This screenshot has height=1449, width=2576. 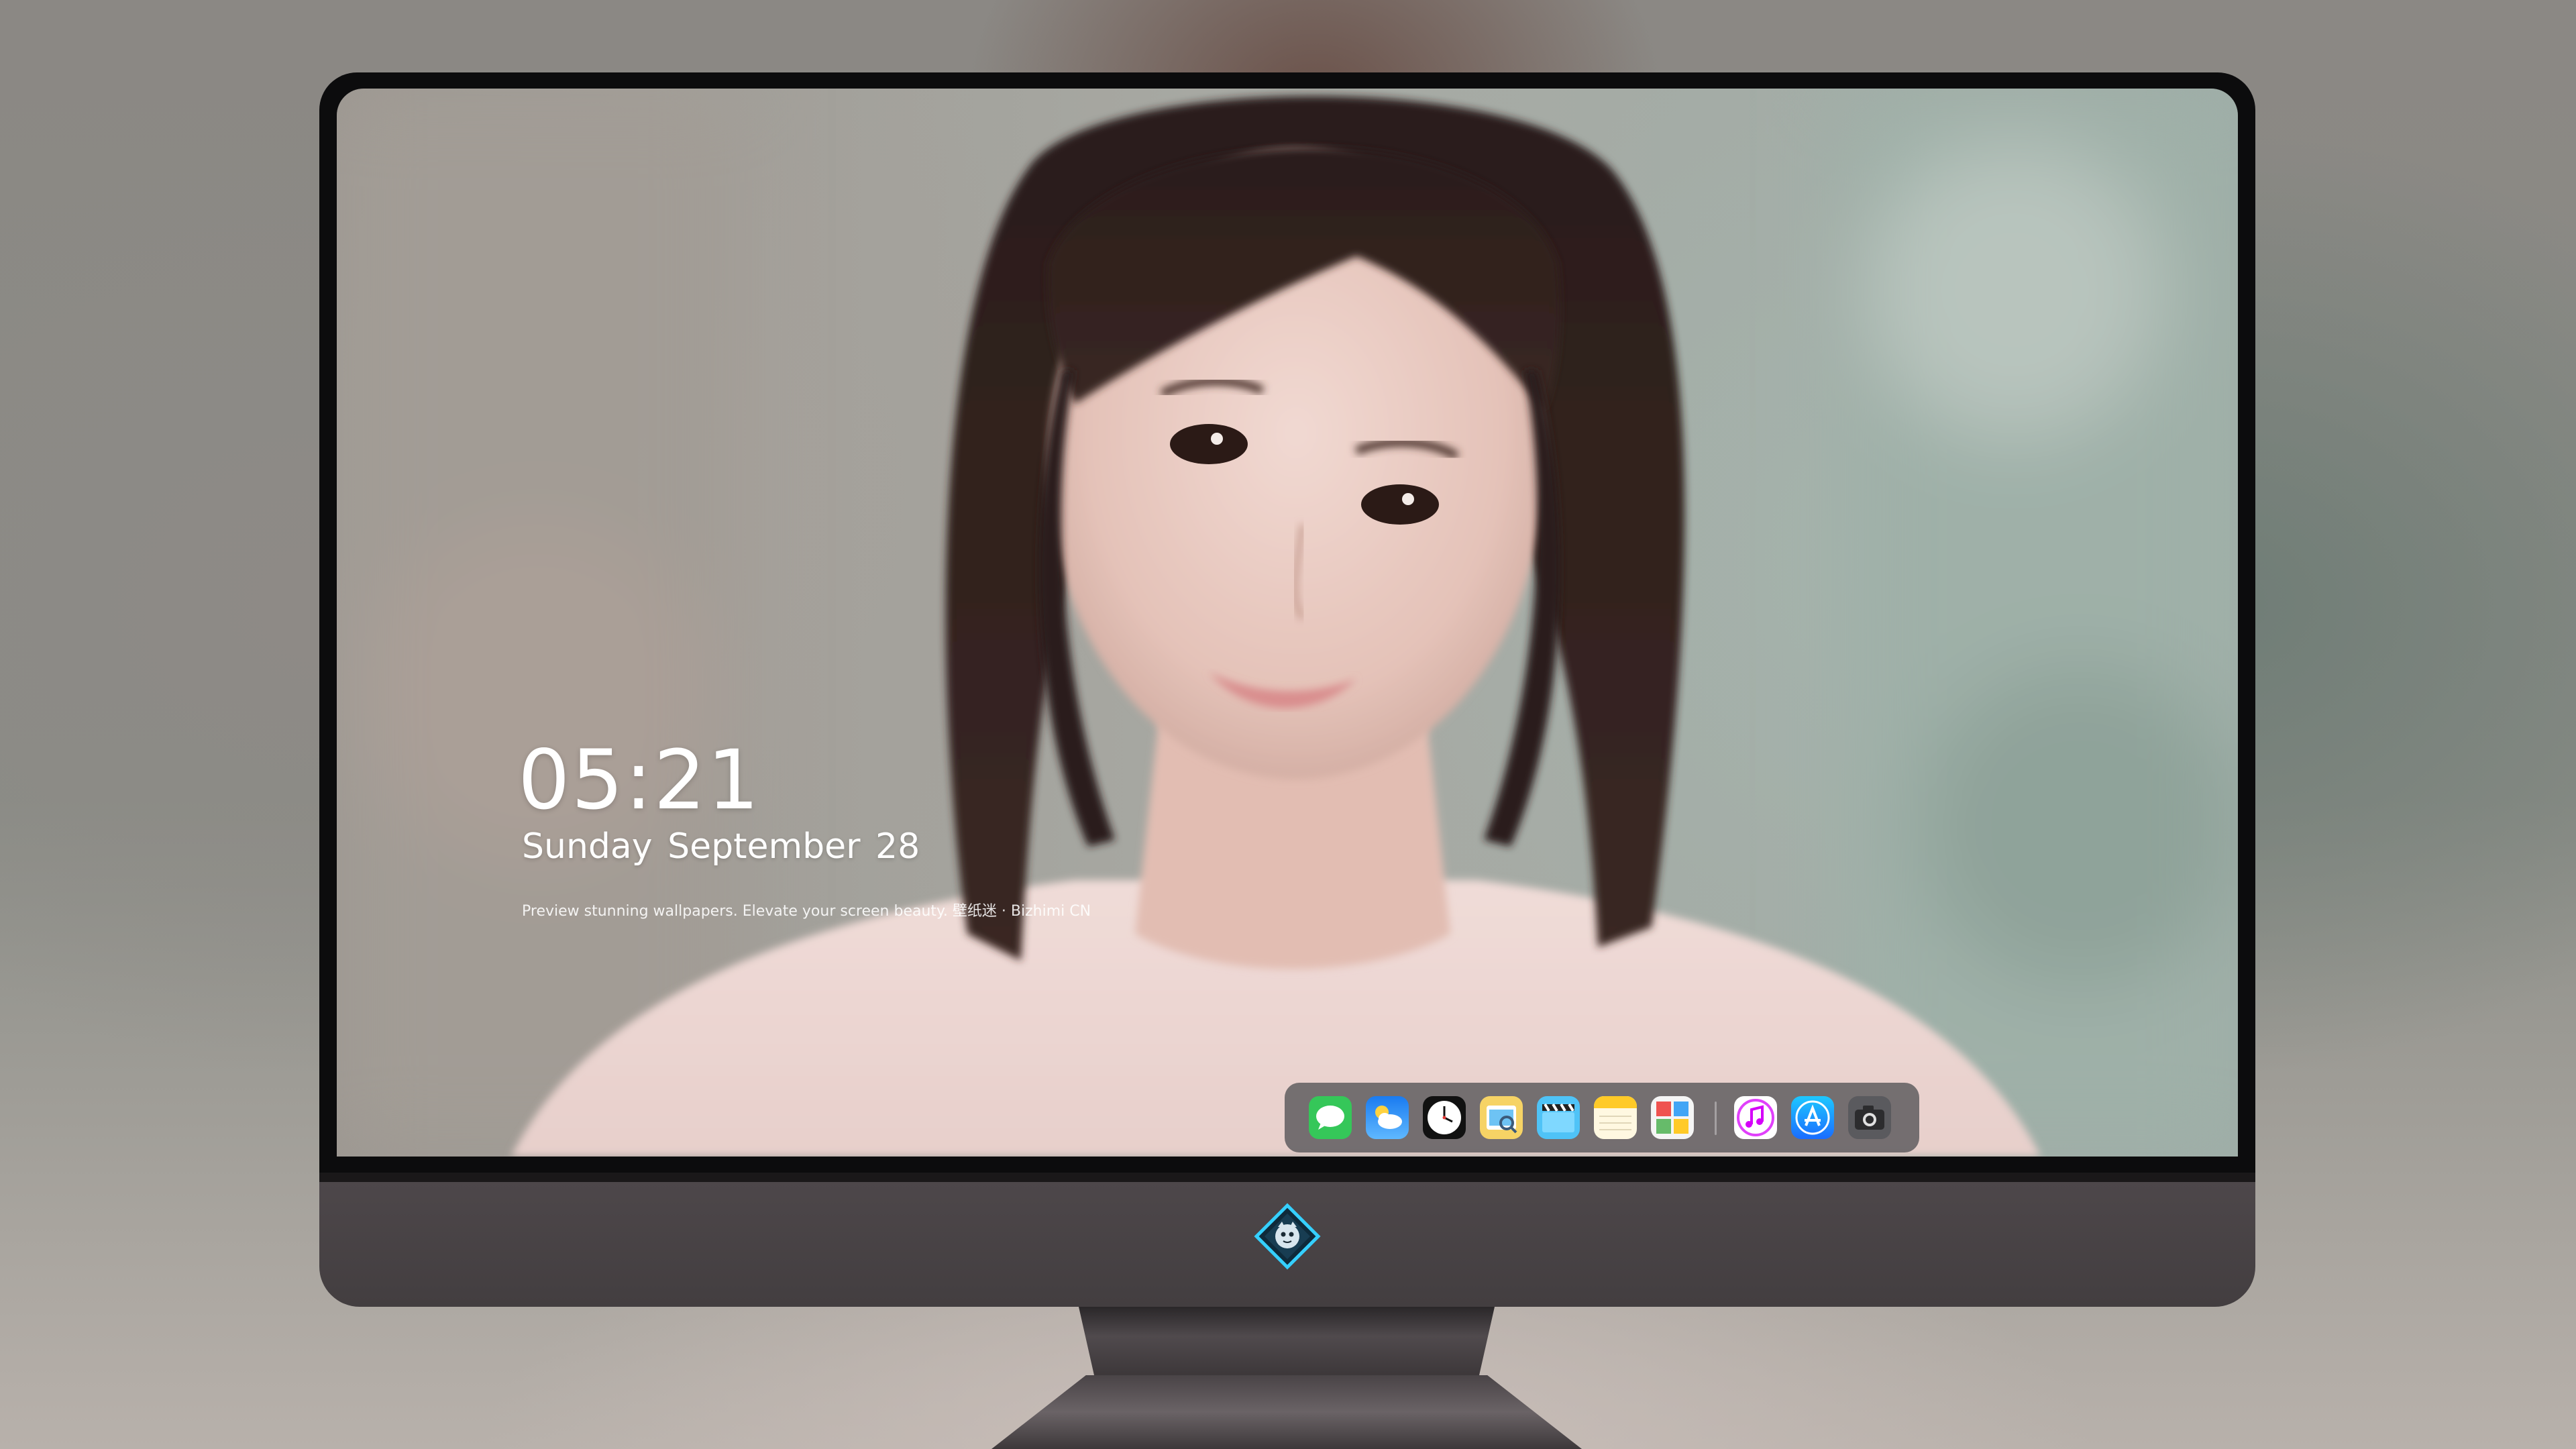 What do you see at coordinates (1287, 1344) in the screenshot?
I see `monitor-stand-neck` at bounding box center [1287, 1344].